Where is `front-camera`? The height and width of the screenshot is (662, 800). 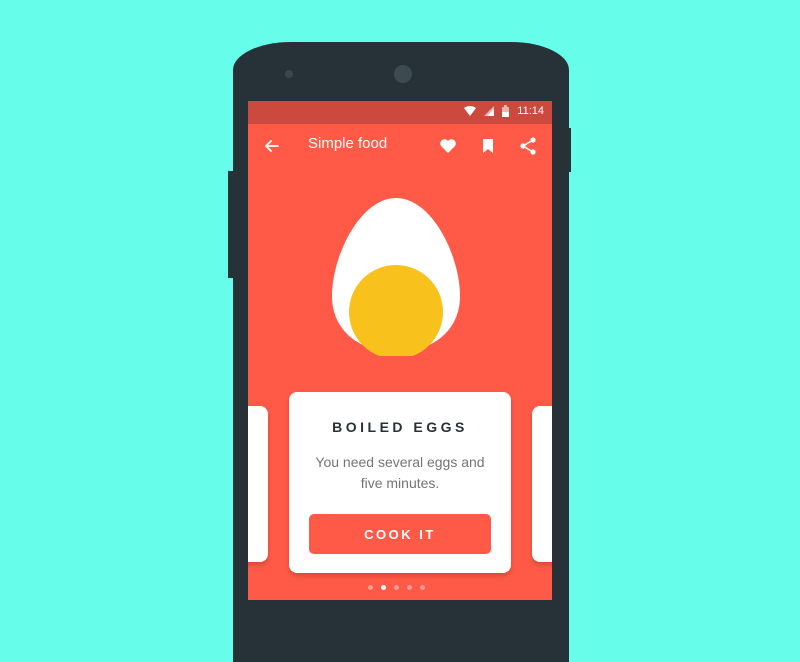 front-camera is located at coordinates (403, 74).